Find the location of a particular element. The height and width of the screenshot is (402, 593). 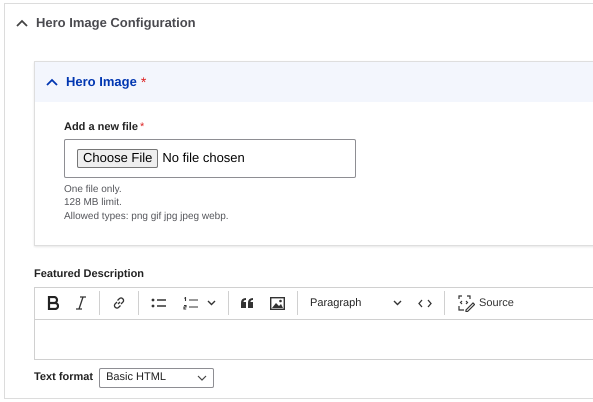

code-icon is located at coordinates (425, 303).